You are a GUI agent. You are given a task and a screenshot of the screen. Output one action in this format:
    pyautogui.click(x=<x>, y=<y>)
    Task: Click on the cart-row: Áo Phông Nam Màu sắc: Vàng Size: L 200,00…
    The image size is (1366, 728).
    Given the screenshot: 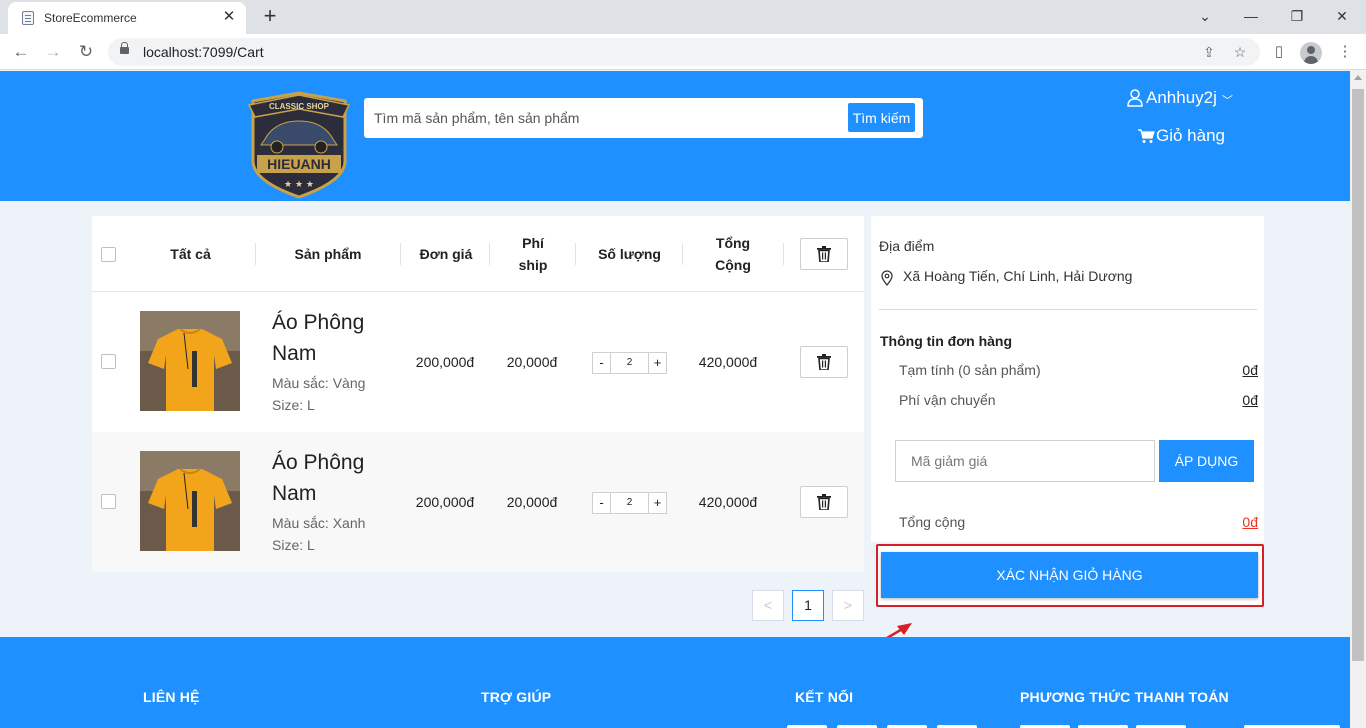 What is the action you would take?
    pyautogui.click(x=478, y=362)
    